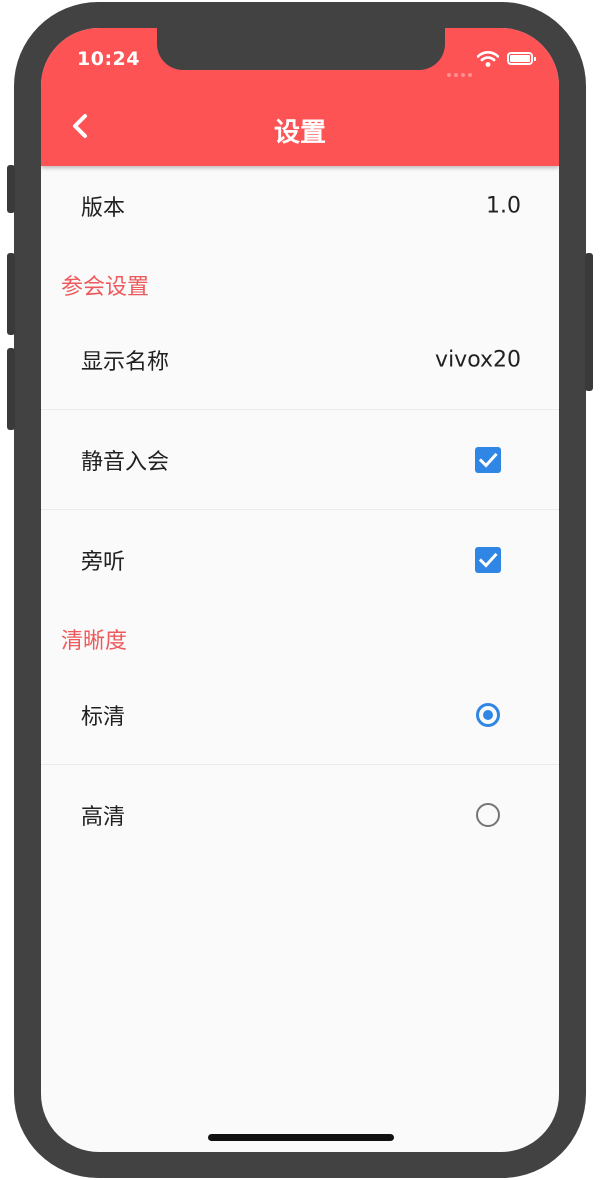 This screenshot has height=1180, width=600. What do you see at coordinates (488, 815) in the screenshot?
I see `quality-hd-radio` at bounding box center [488, 815].